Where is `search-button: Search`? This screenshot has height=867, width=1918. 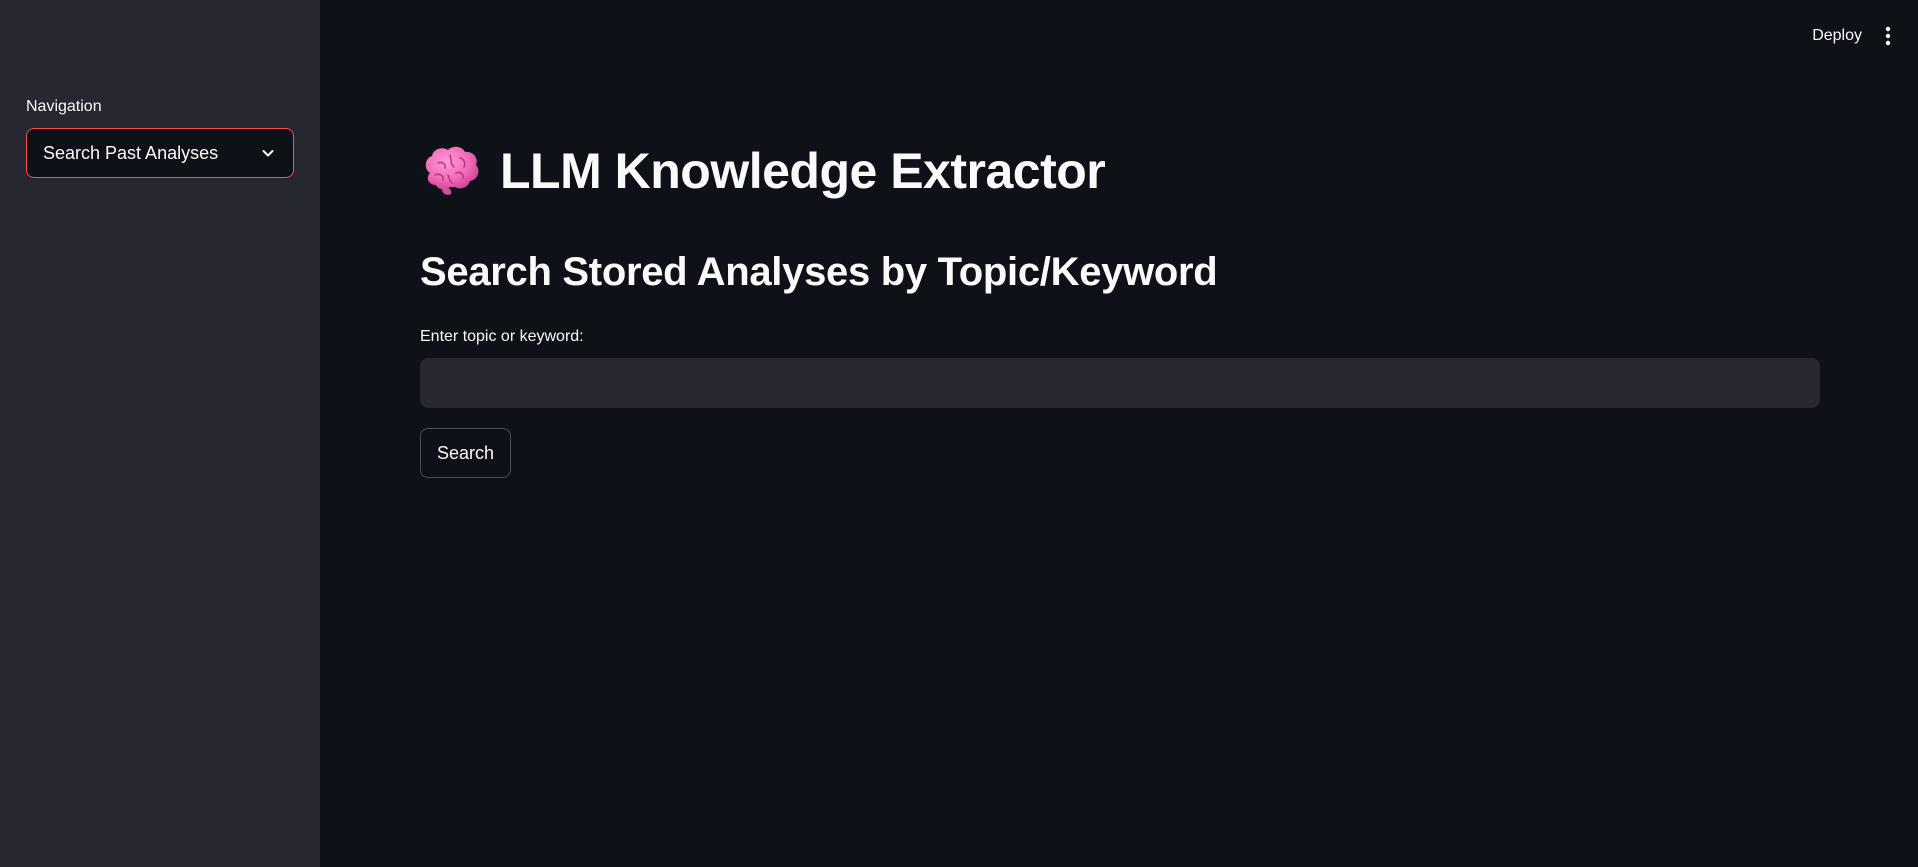 search-button: Search is located at coordinates (466, 453).